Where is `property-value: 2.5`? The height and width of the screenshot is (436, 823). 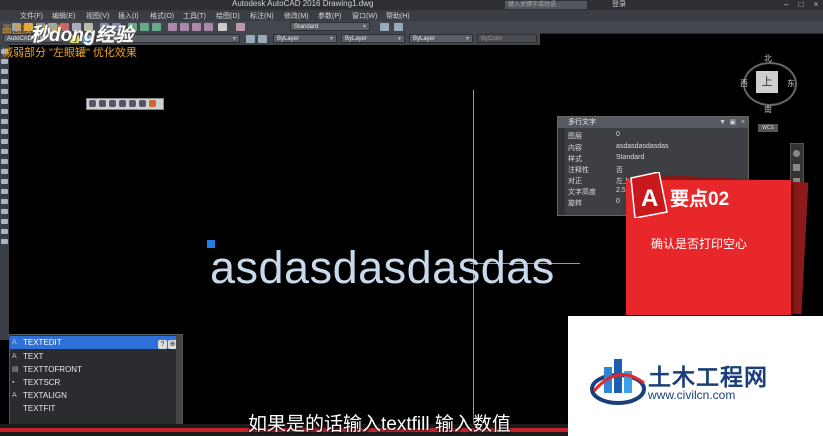
property-value: 2.5 is located at coordinates (621, 190).